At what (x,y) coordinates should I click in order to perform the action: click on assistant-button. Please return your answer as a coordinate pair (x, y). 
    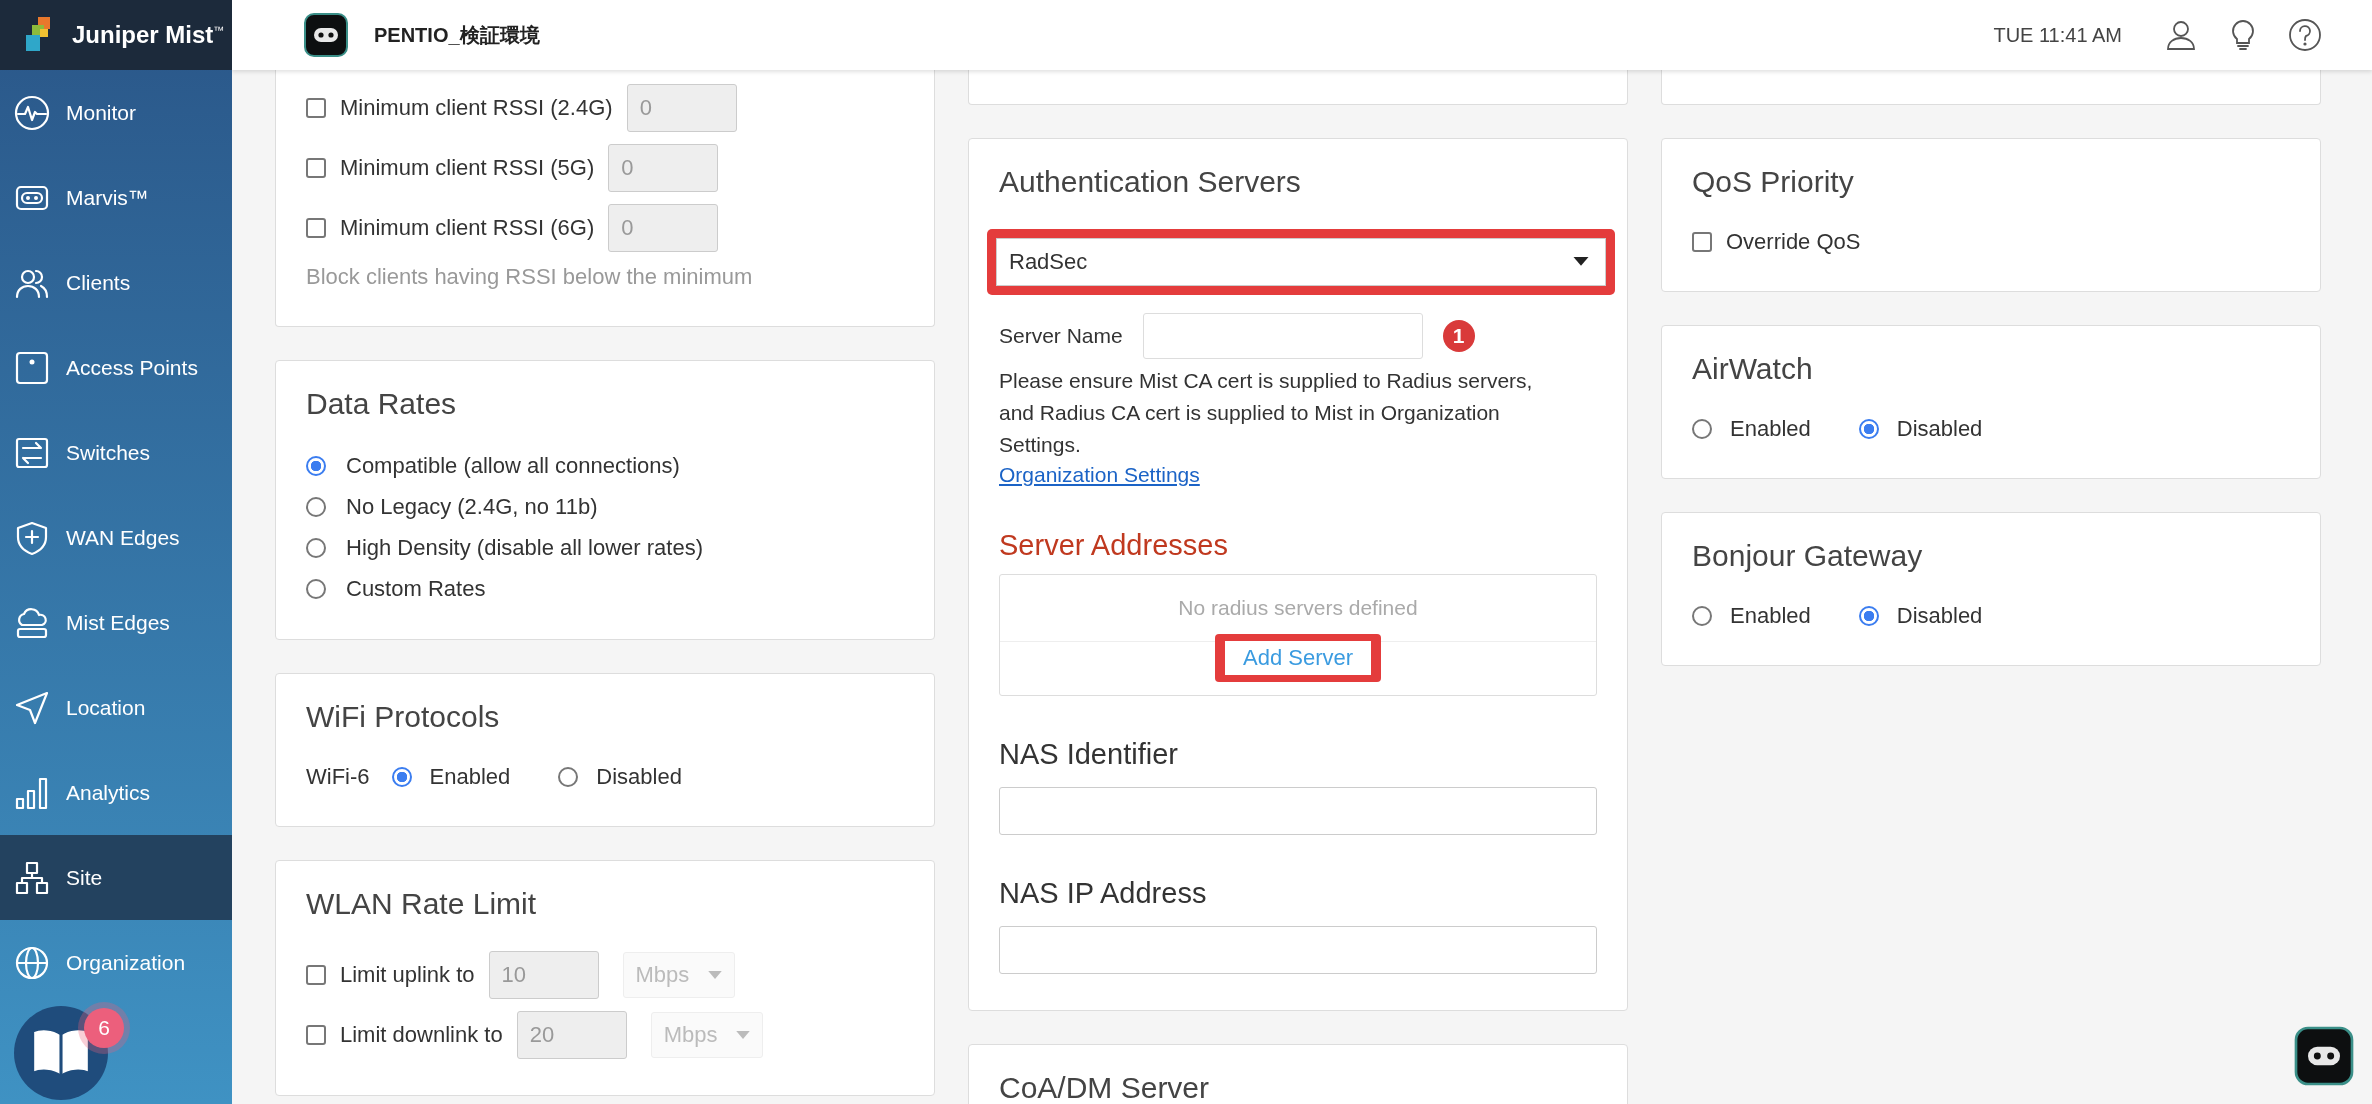
    Looking at the image, I should click on (2324, 1056).